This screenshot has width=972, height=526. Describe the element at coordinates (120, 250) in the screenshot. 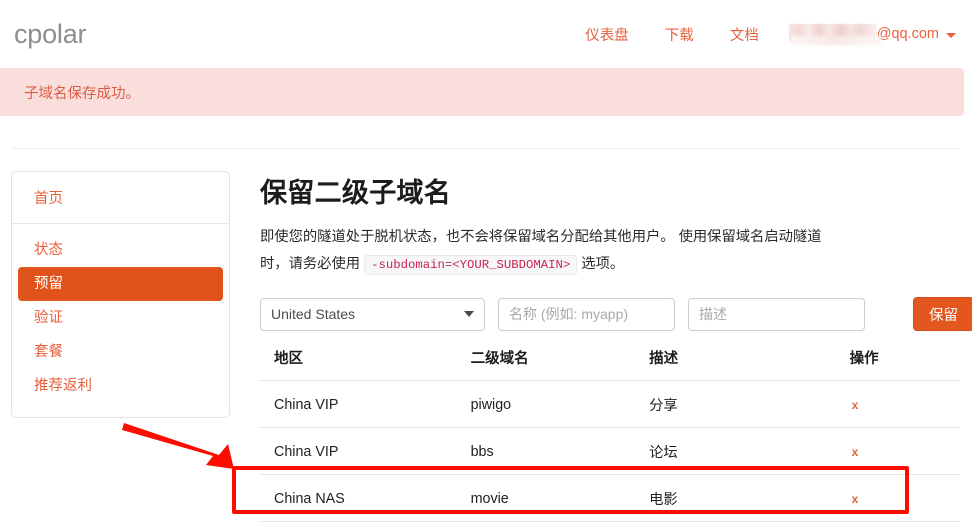

I see `sidebar-item-status: 状态` at that location.